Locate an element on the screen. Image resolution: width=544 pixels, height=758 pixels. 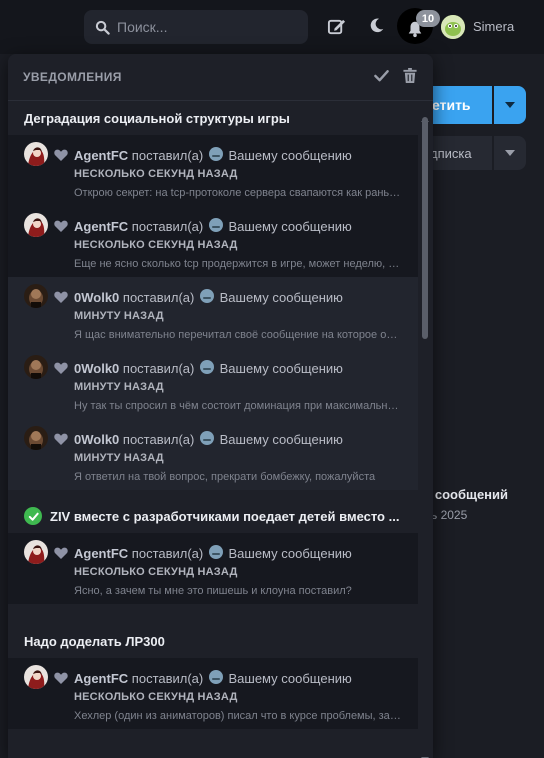
moon-icon is located at coordinates (376, 25).